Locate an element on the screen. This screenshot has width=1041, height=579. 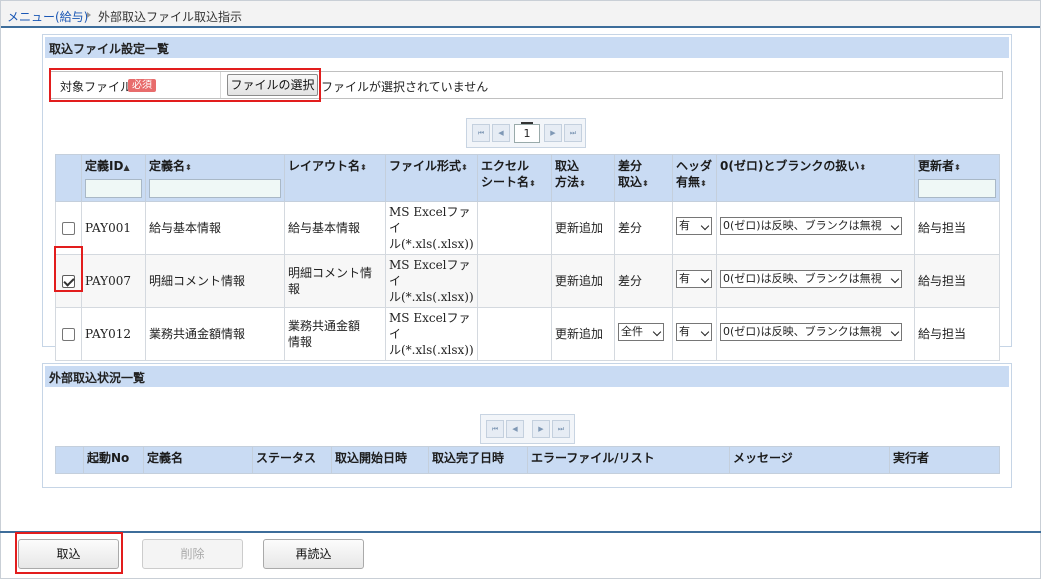
settings-panel-title: 取込ファイル設定一覧 is located at coordinates (527, 47).